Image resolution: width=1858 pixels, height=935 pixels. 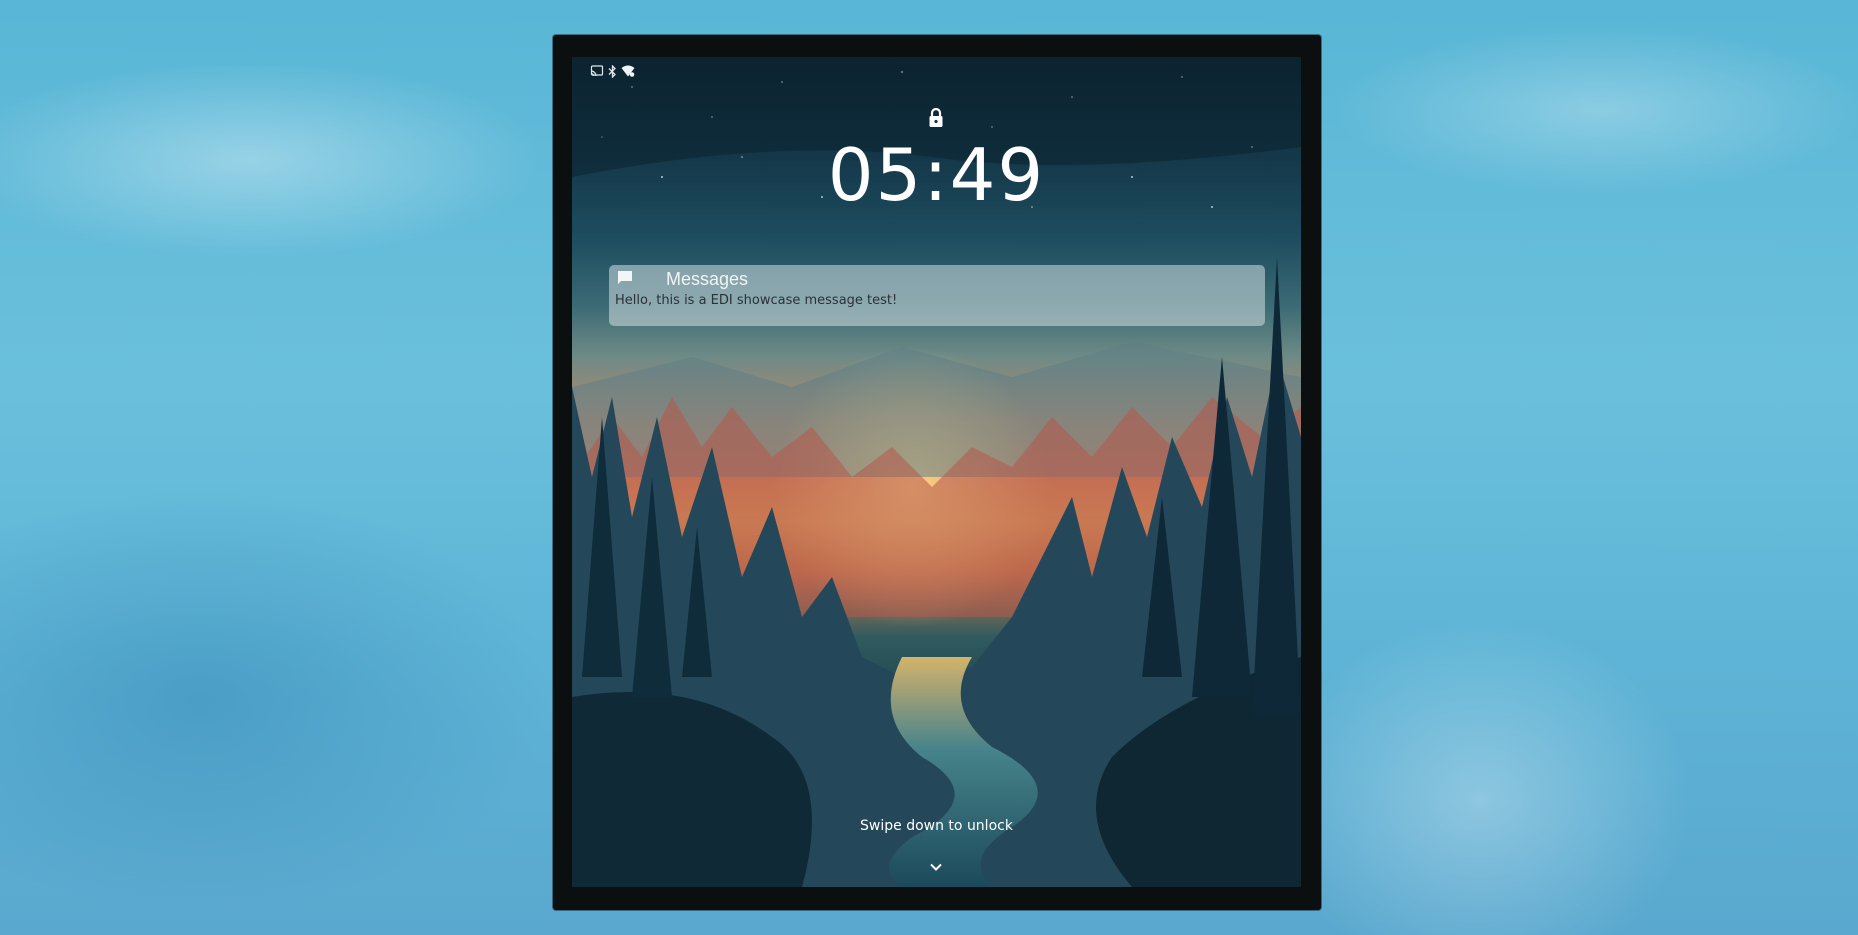 I want to click on clock-time: 05:49, so click(x=936, y=175).